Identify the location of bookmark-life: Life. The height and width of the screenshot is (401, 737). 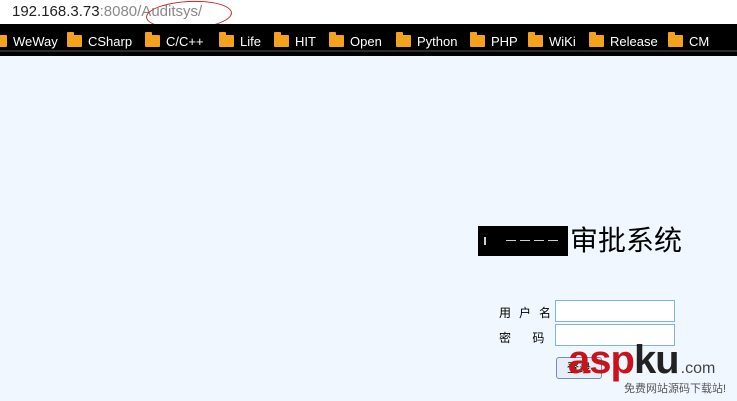
(240, 41).